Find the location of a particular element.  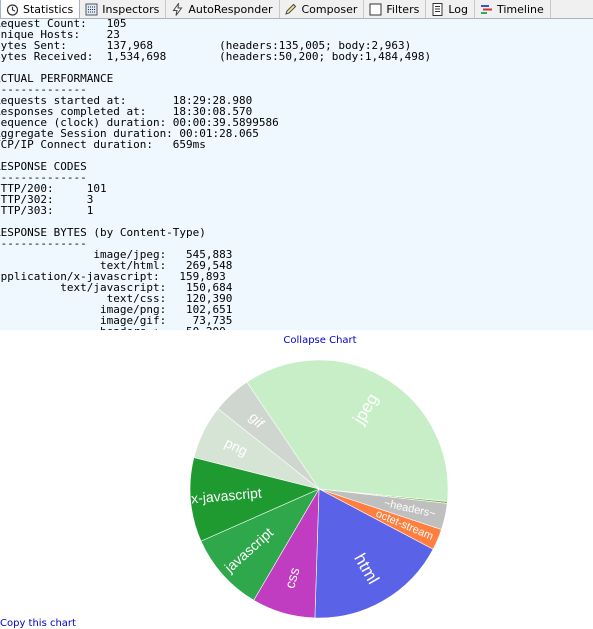

tab-label: AutoResponder is located at coordinates (230, 9).